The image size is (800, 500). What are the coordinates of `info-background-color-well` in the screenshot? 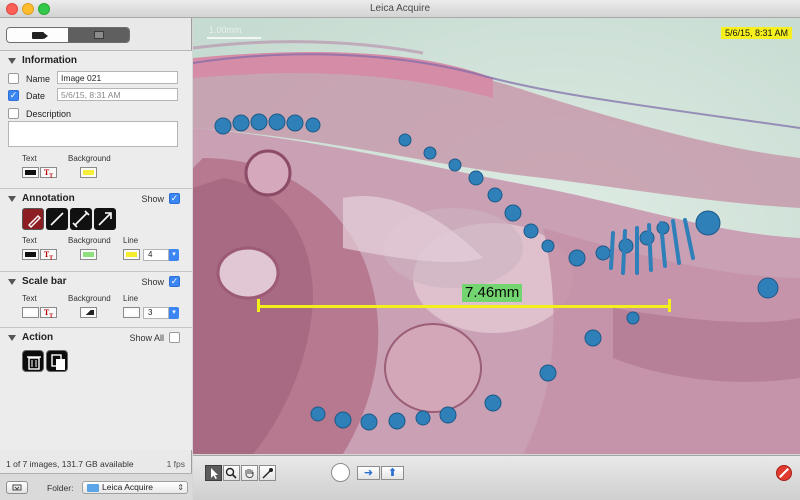 It's located at (88, 172).